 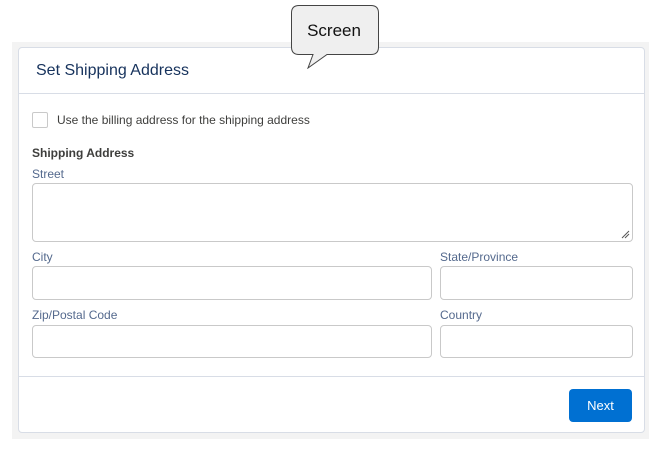 What do you see at coordinates (461, 315) in the screenshot?
I see `country-label: Country` at bounding box center [461, 315].